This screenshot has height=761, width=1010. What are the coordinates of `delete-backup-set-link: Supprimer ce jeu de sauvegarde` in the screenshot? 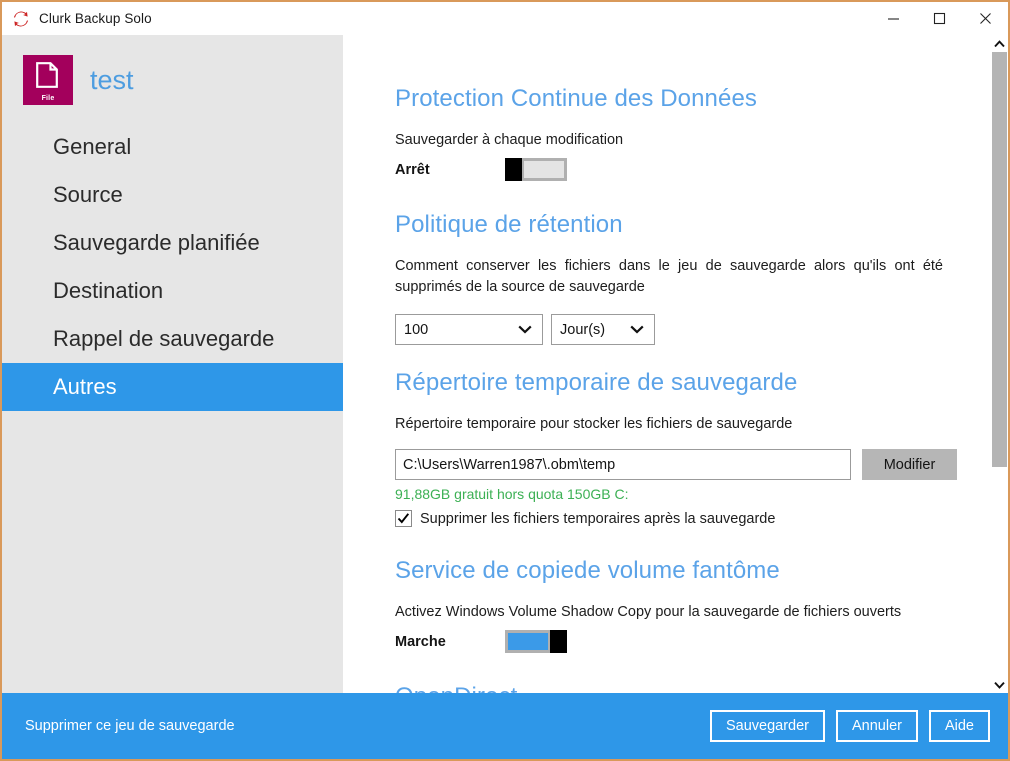 It's located at (130, 726).